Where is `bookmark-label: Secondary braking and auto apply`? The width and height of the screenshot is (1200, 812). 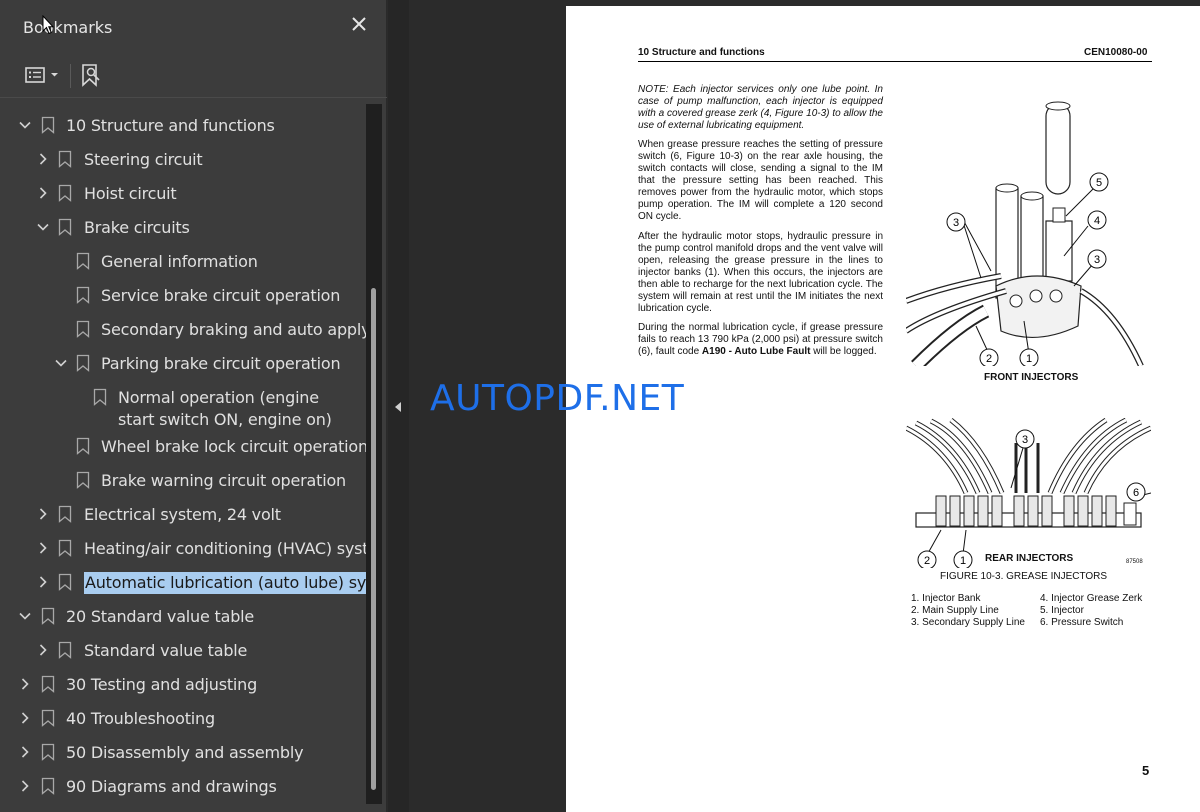
bookmark-label: Secondary braking and auto apply is located at coordinates (233, 329).